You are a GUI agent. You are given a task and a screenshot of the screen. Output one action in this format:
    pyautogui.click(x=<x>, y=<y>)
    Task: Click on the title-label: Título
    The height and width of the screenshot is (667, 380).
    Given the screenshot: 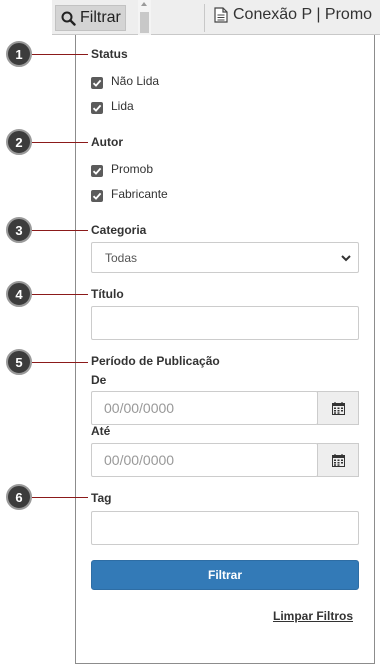 What is the action you would take?
    pyautogui.click(x=107, y=294)
    